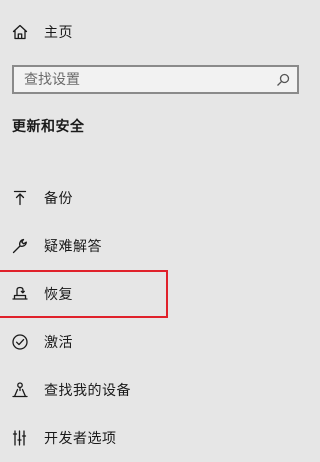 This screenshot has width=320, height=462. Describe the element at coordinates (144, 79) in the screenshot. I see `search-input` at that location.